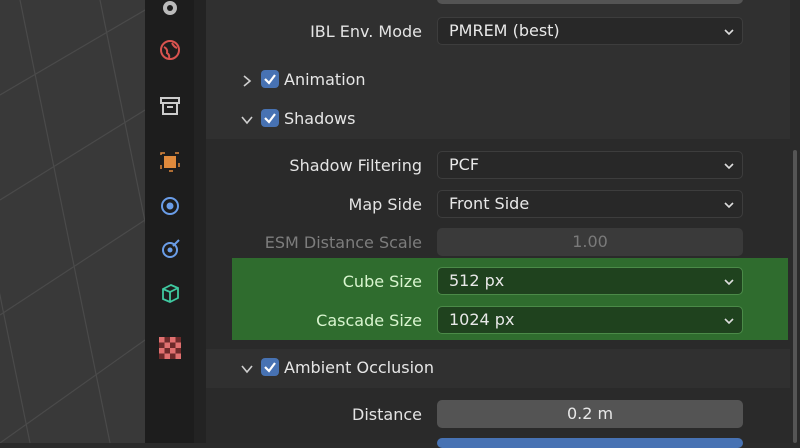 The image size is (800, 448). I want to click on shadow-filtering-label: Shadow Filtering, so click(355, 165).